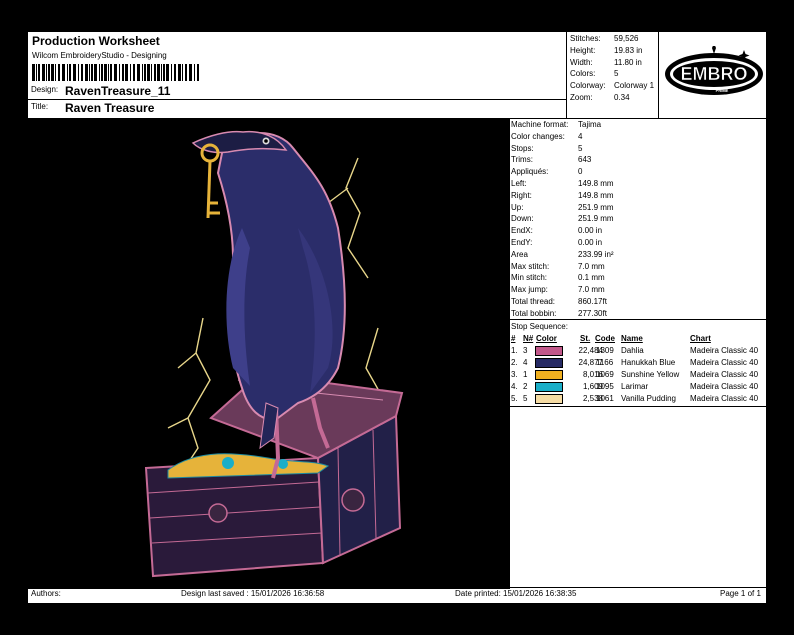 This screenshot has width=794, height=635. What do you see at coordinates (580, 148) in the screenshot?
I see `machine-stat-value: 5` at bounding box center [580, 148].